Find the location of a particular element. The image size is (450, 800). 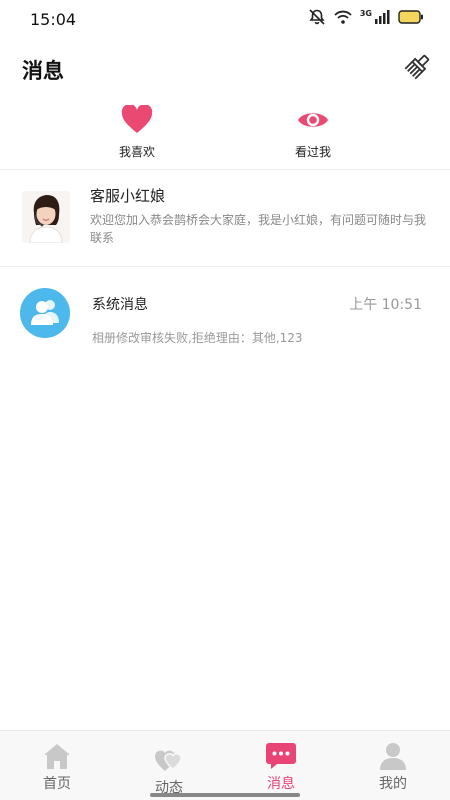

bottom-tab-bar: 首页 动态 消息 我的 is located at coordinates (225, 765).